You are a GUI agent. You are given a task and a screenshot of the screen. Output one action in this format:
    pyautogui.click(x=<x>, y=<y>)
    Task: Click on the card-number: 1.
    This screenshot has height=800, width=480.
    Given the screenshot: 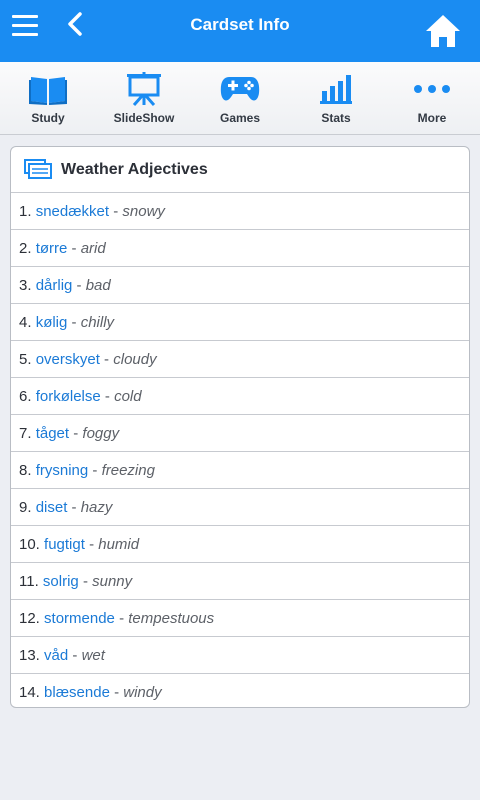 What is the action you would take?
    pyautogui.click(x=25, y=211)
    